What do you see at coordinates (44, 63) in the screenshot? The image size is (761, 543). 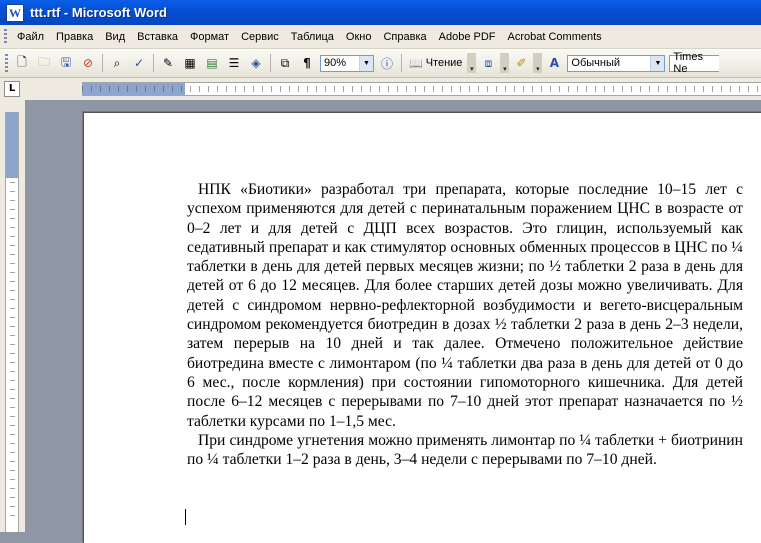 I see `open-folder-icon: 🗀` at bounding box center [44, 63].